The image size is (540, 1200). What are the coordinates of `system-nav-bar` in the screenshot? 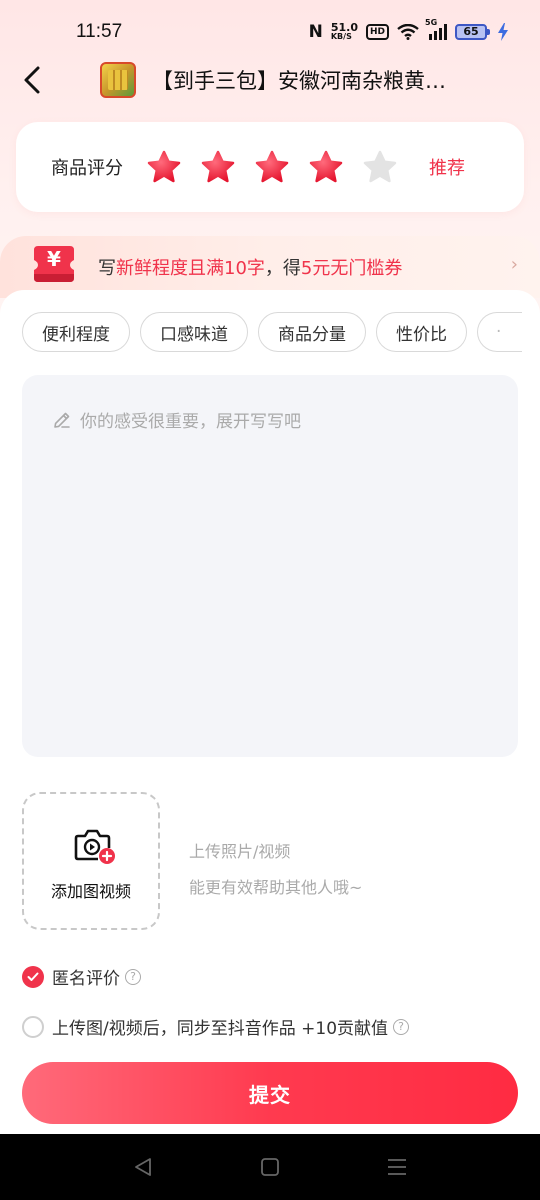 It's located at (270, 1167).